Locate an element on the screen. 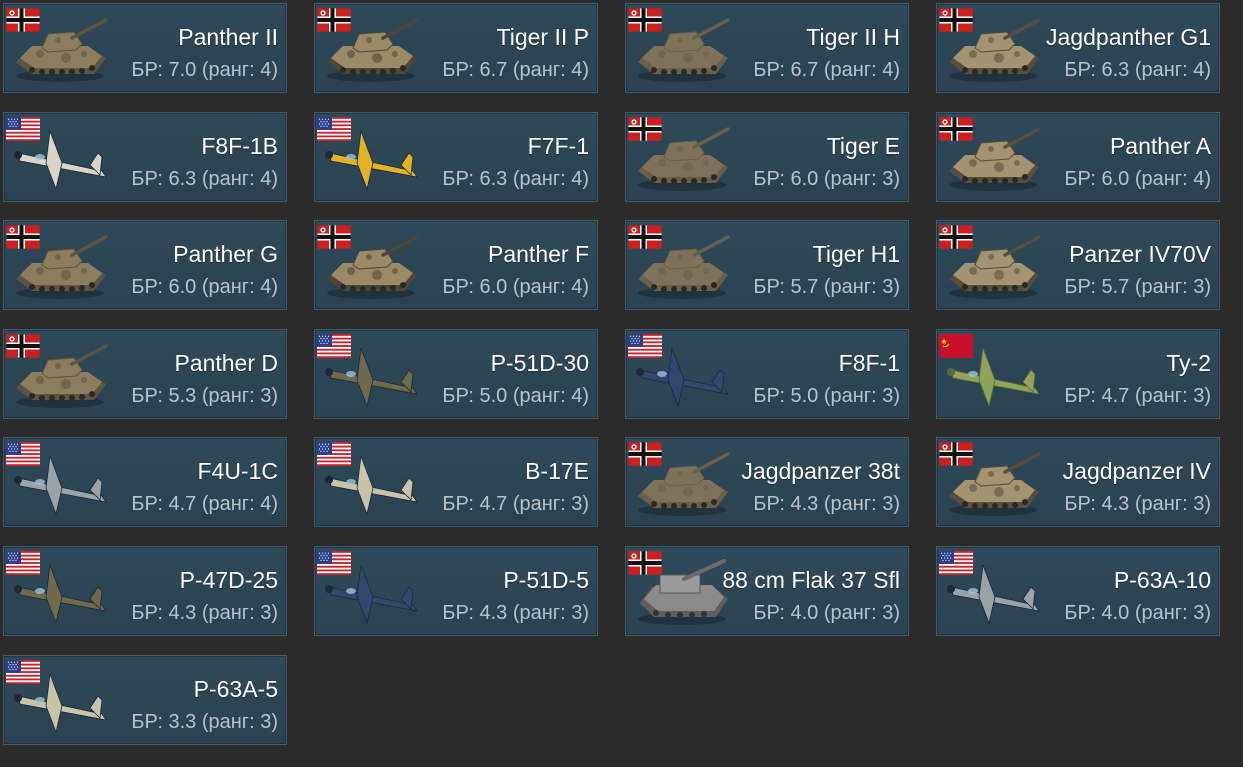  vehicle-name: 88 cm Flak 37 Sfl is located at coordinates (811, 579).